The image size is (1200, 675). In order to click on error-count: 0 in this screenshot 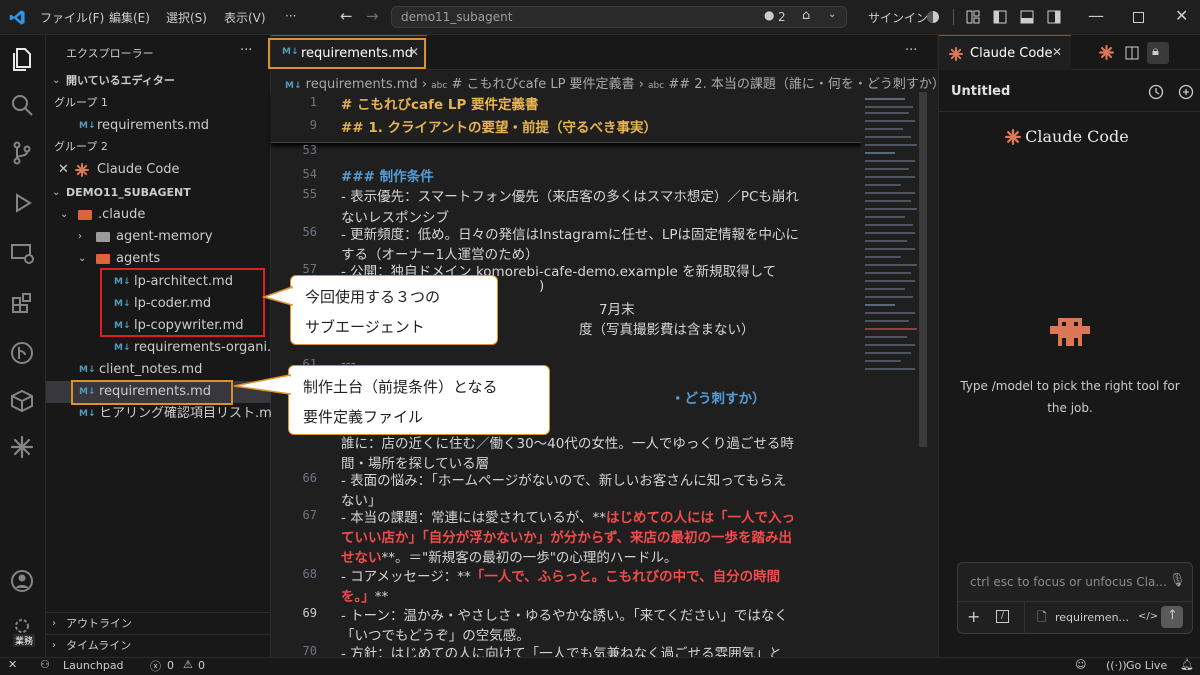, I will do `click(170, 665)`.